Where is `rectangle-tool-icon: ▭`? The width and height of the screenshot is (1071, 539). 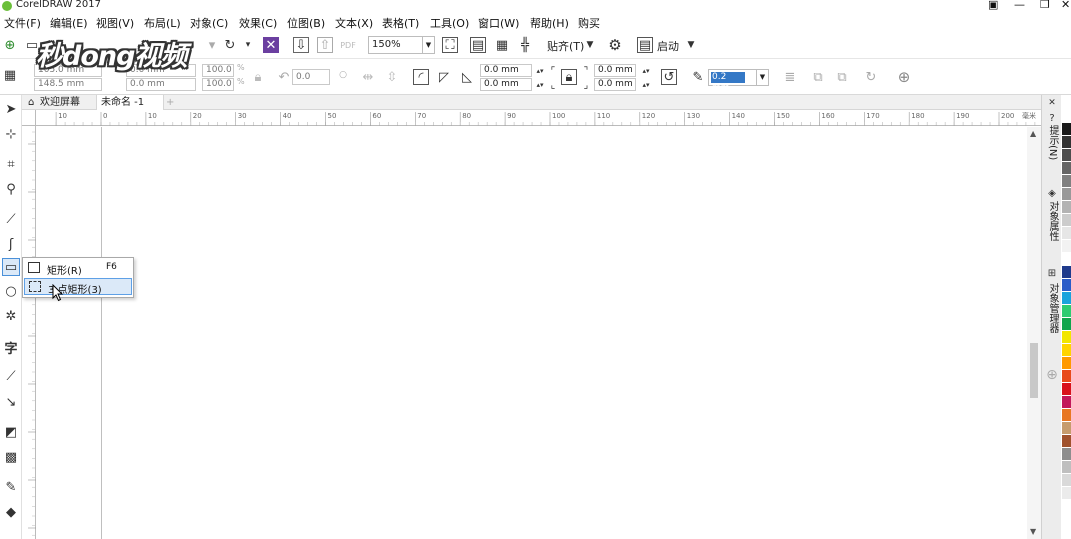 rectangle-tool-icon: ▭ is located at coordinates (11, 267).